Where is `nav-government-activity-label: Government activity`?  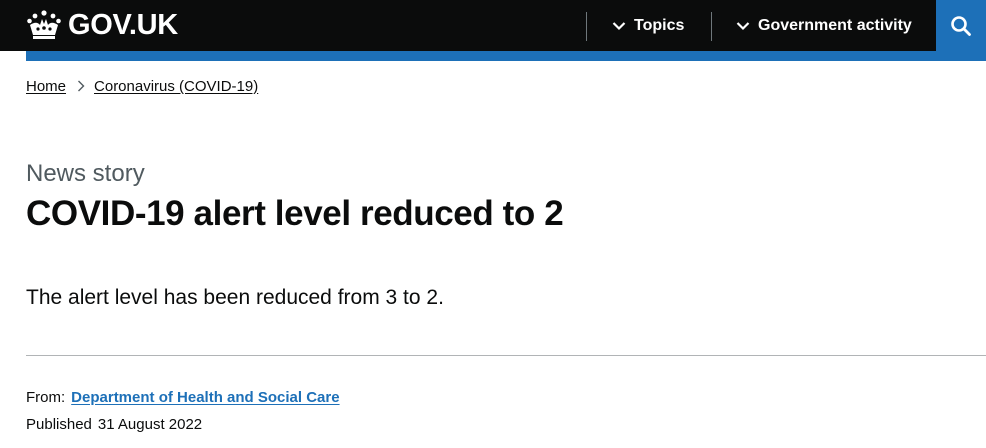 nav-government-activity-label: Government activity is located at coordinates (835, 25).